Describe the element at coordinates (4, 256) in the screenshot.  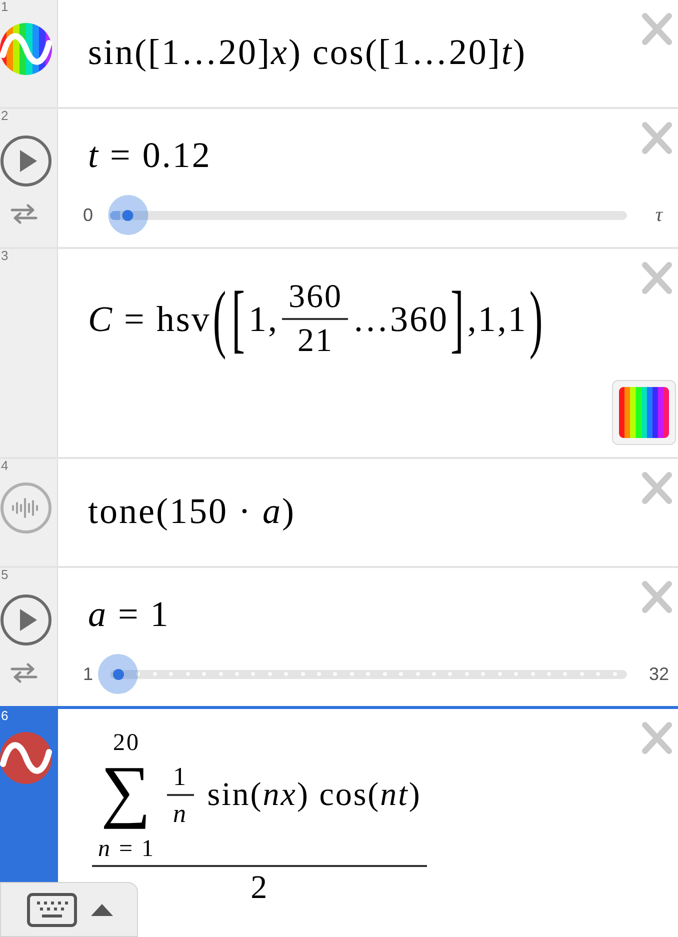
I see `line-number: 3` at that location.